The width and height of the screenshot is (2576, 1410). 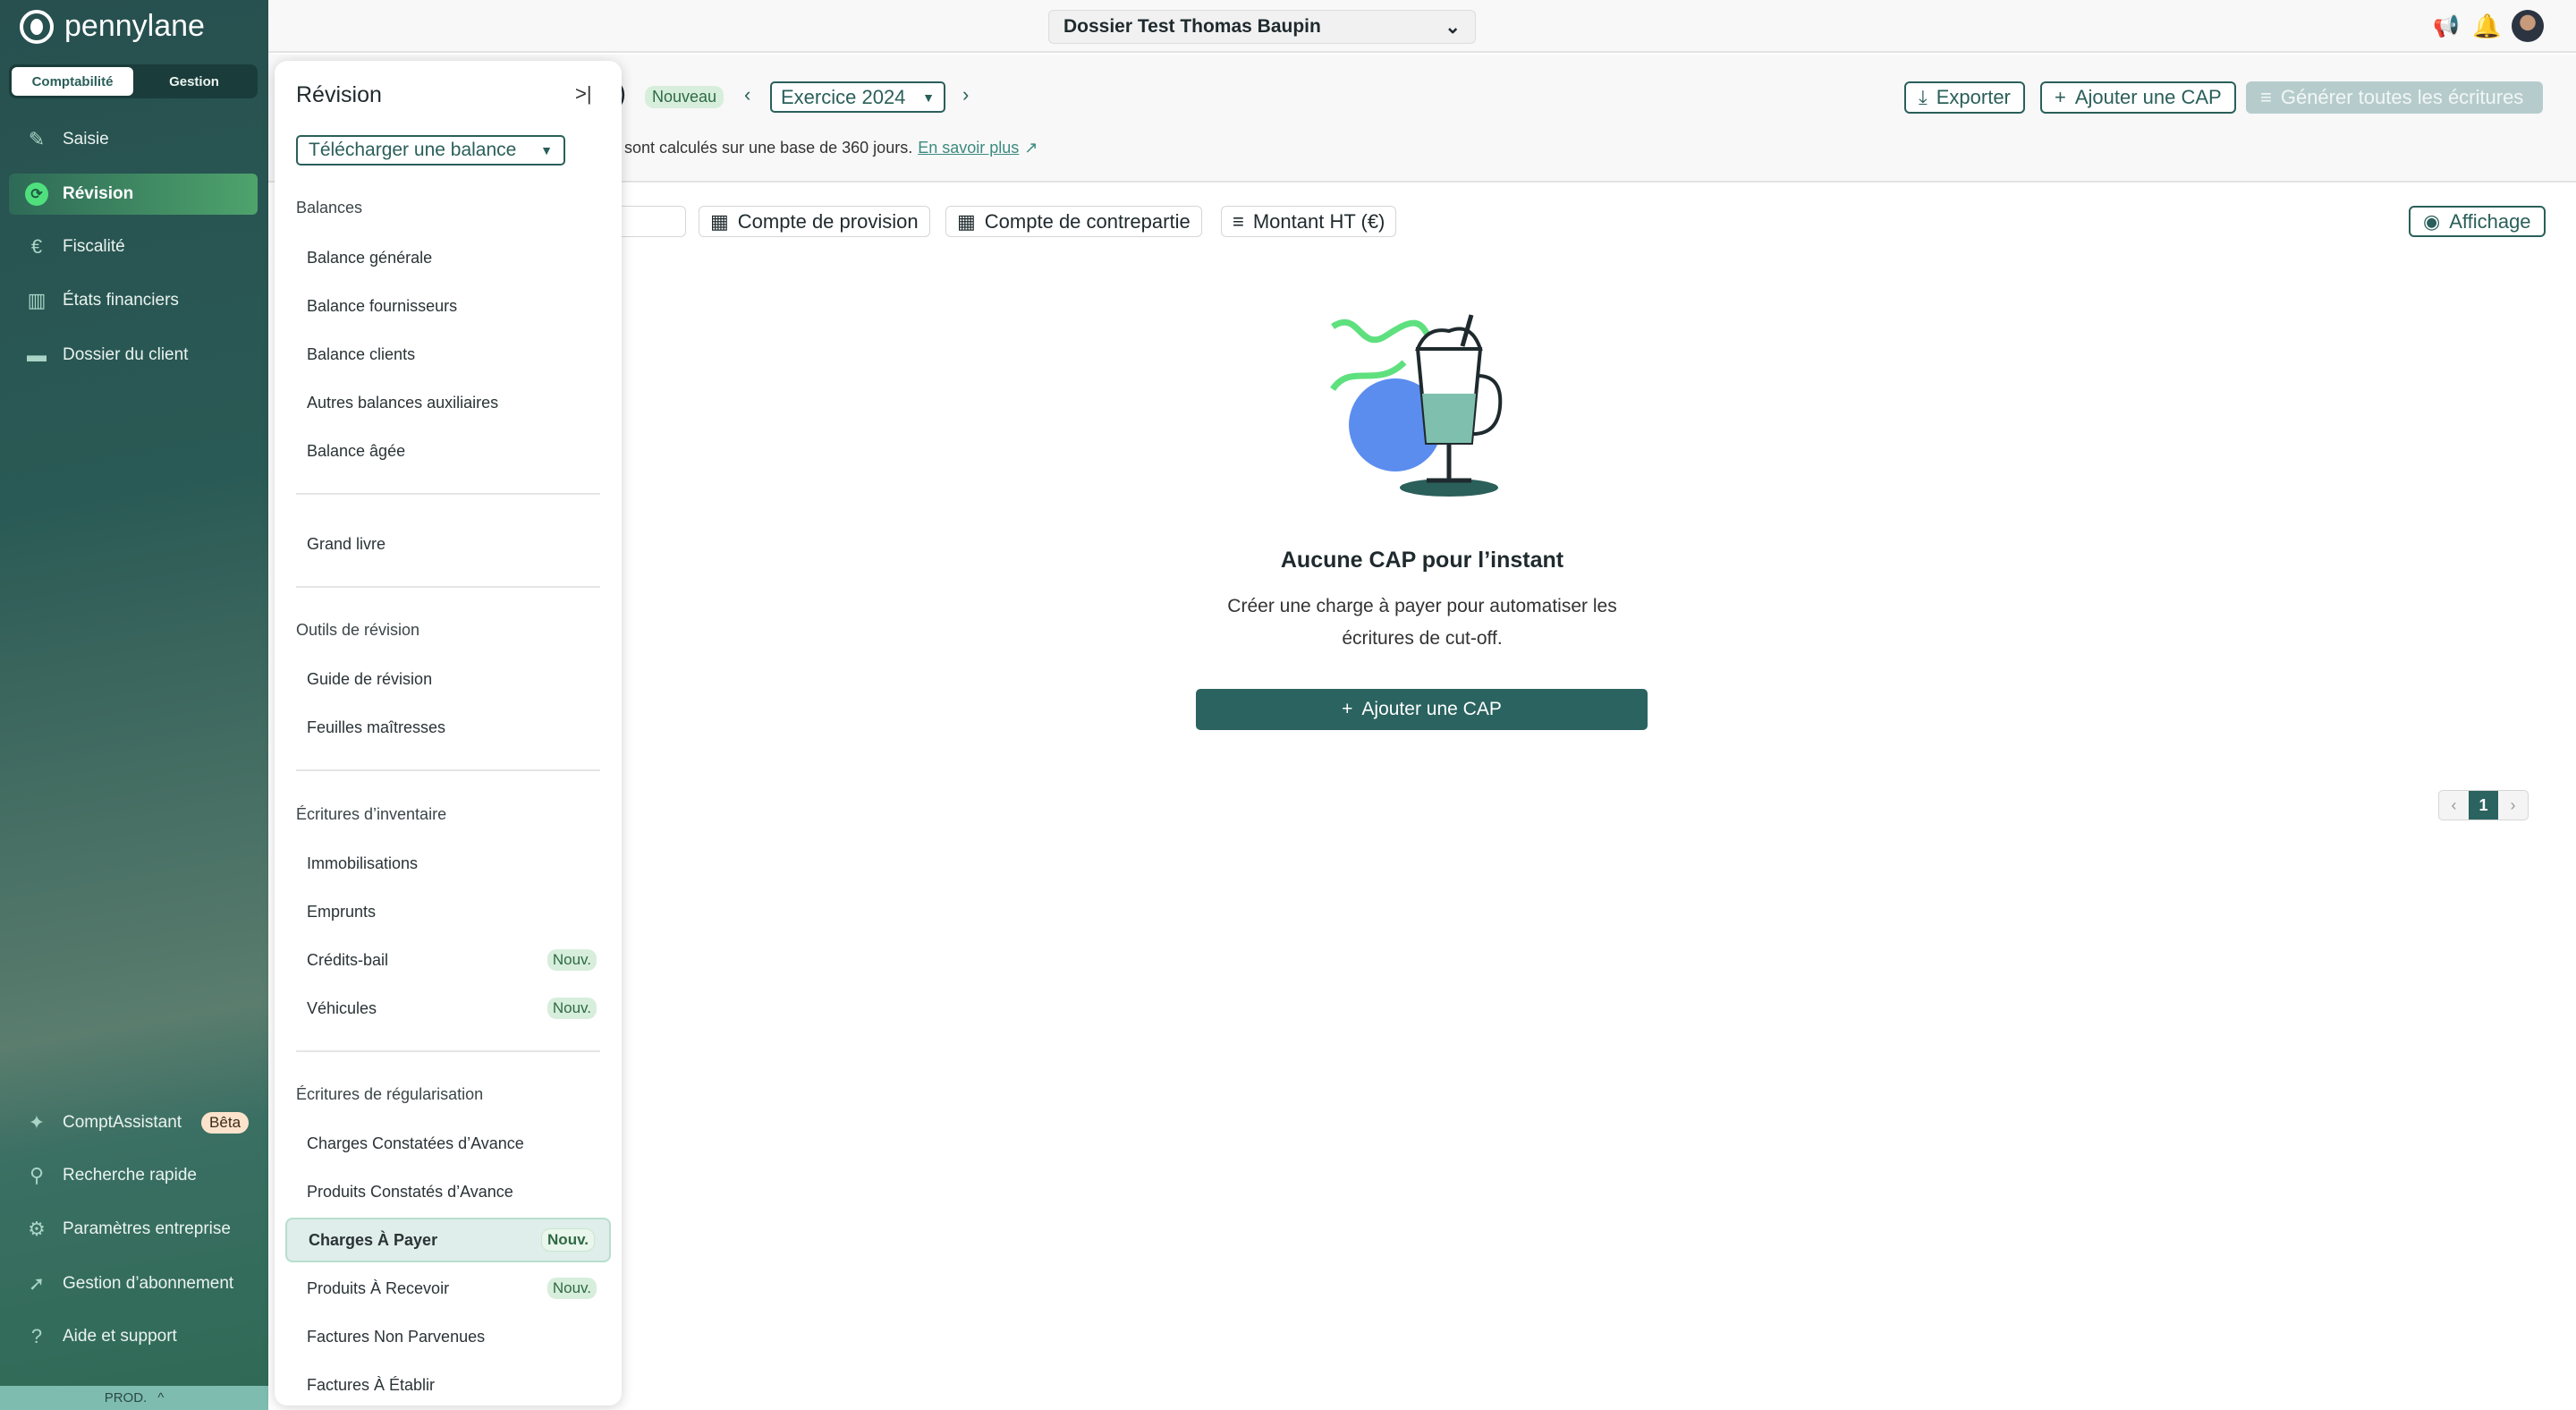 I want to click on environment-toggle: PROD. ^, so click(x=134, y=1398).